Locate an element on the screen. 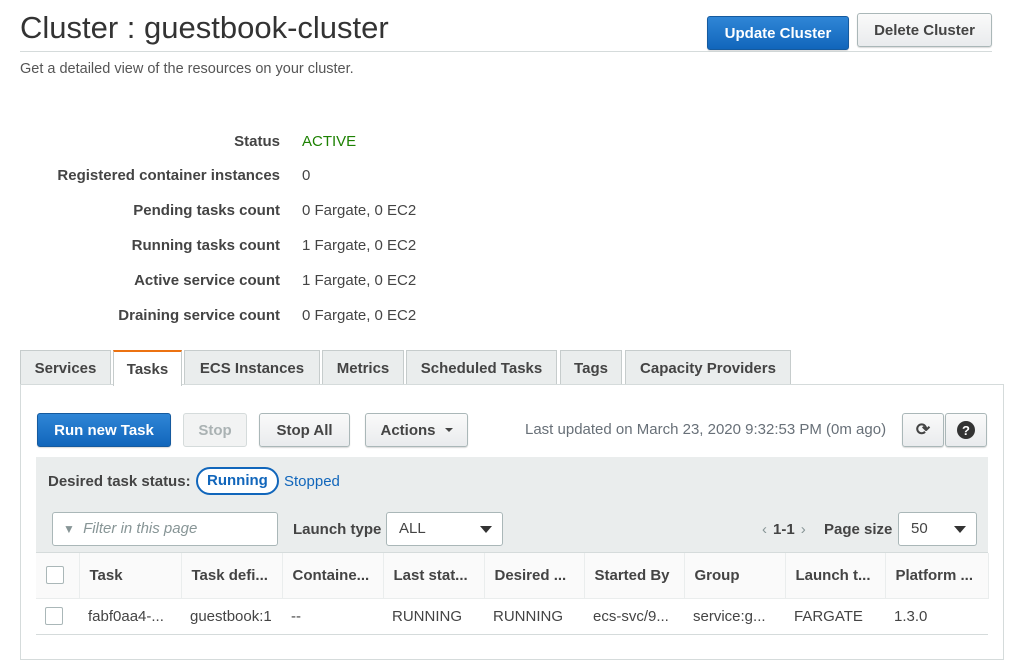 The height and width of the screenshot is (669, 1012). filter-placeholder: Filter in this page is located at coordinates (140, 528).